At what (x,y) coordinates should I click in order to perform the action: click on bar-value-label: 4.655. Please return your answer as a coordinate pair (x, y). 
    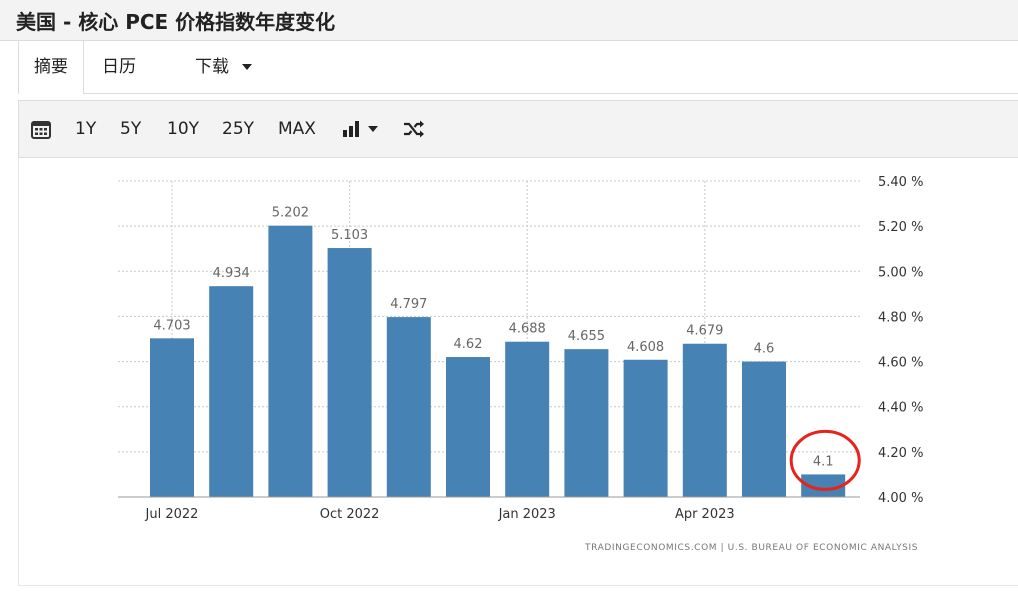
    Looking at the image, I should click on (586, 336).